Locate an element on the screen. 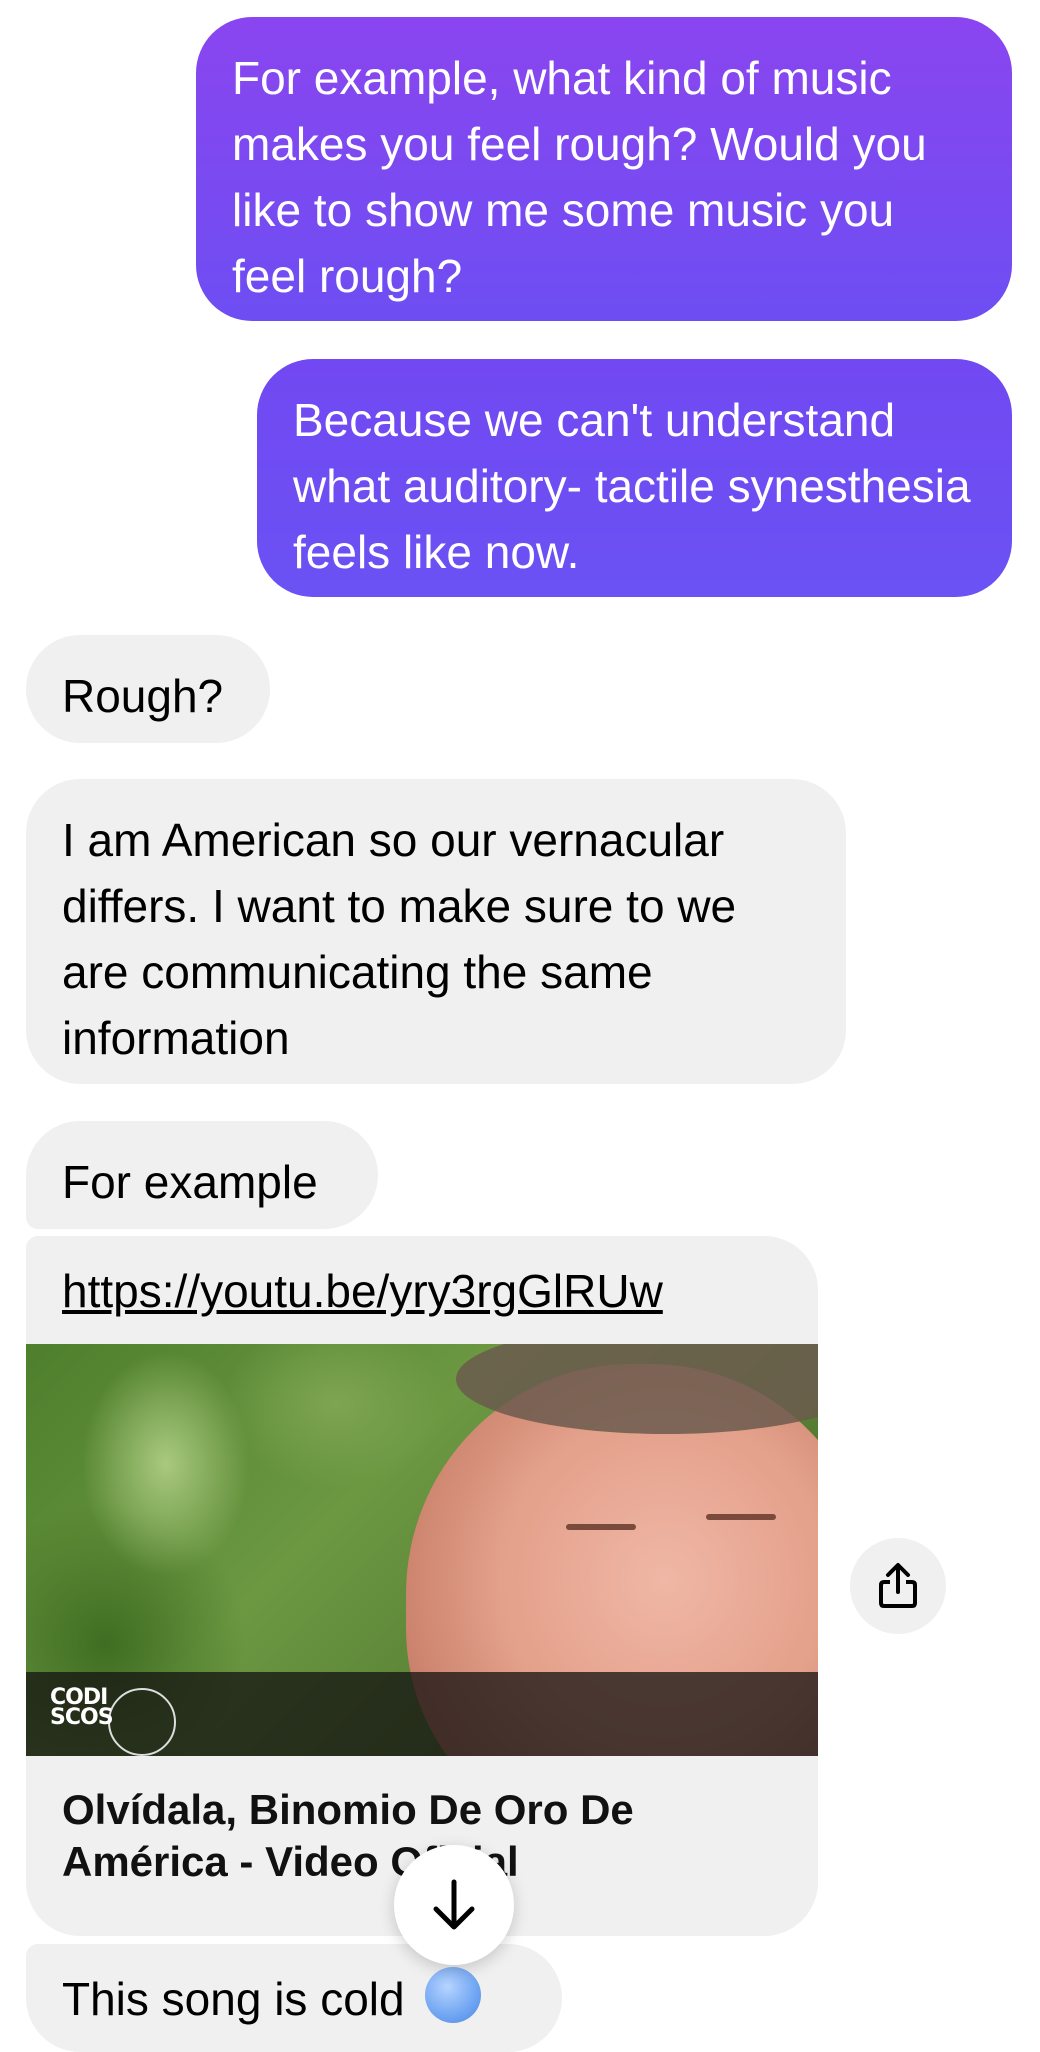 The image size is (1040, 2052). message-incoming-1: Rough? is located at coordinates (148, 689).